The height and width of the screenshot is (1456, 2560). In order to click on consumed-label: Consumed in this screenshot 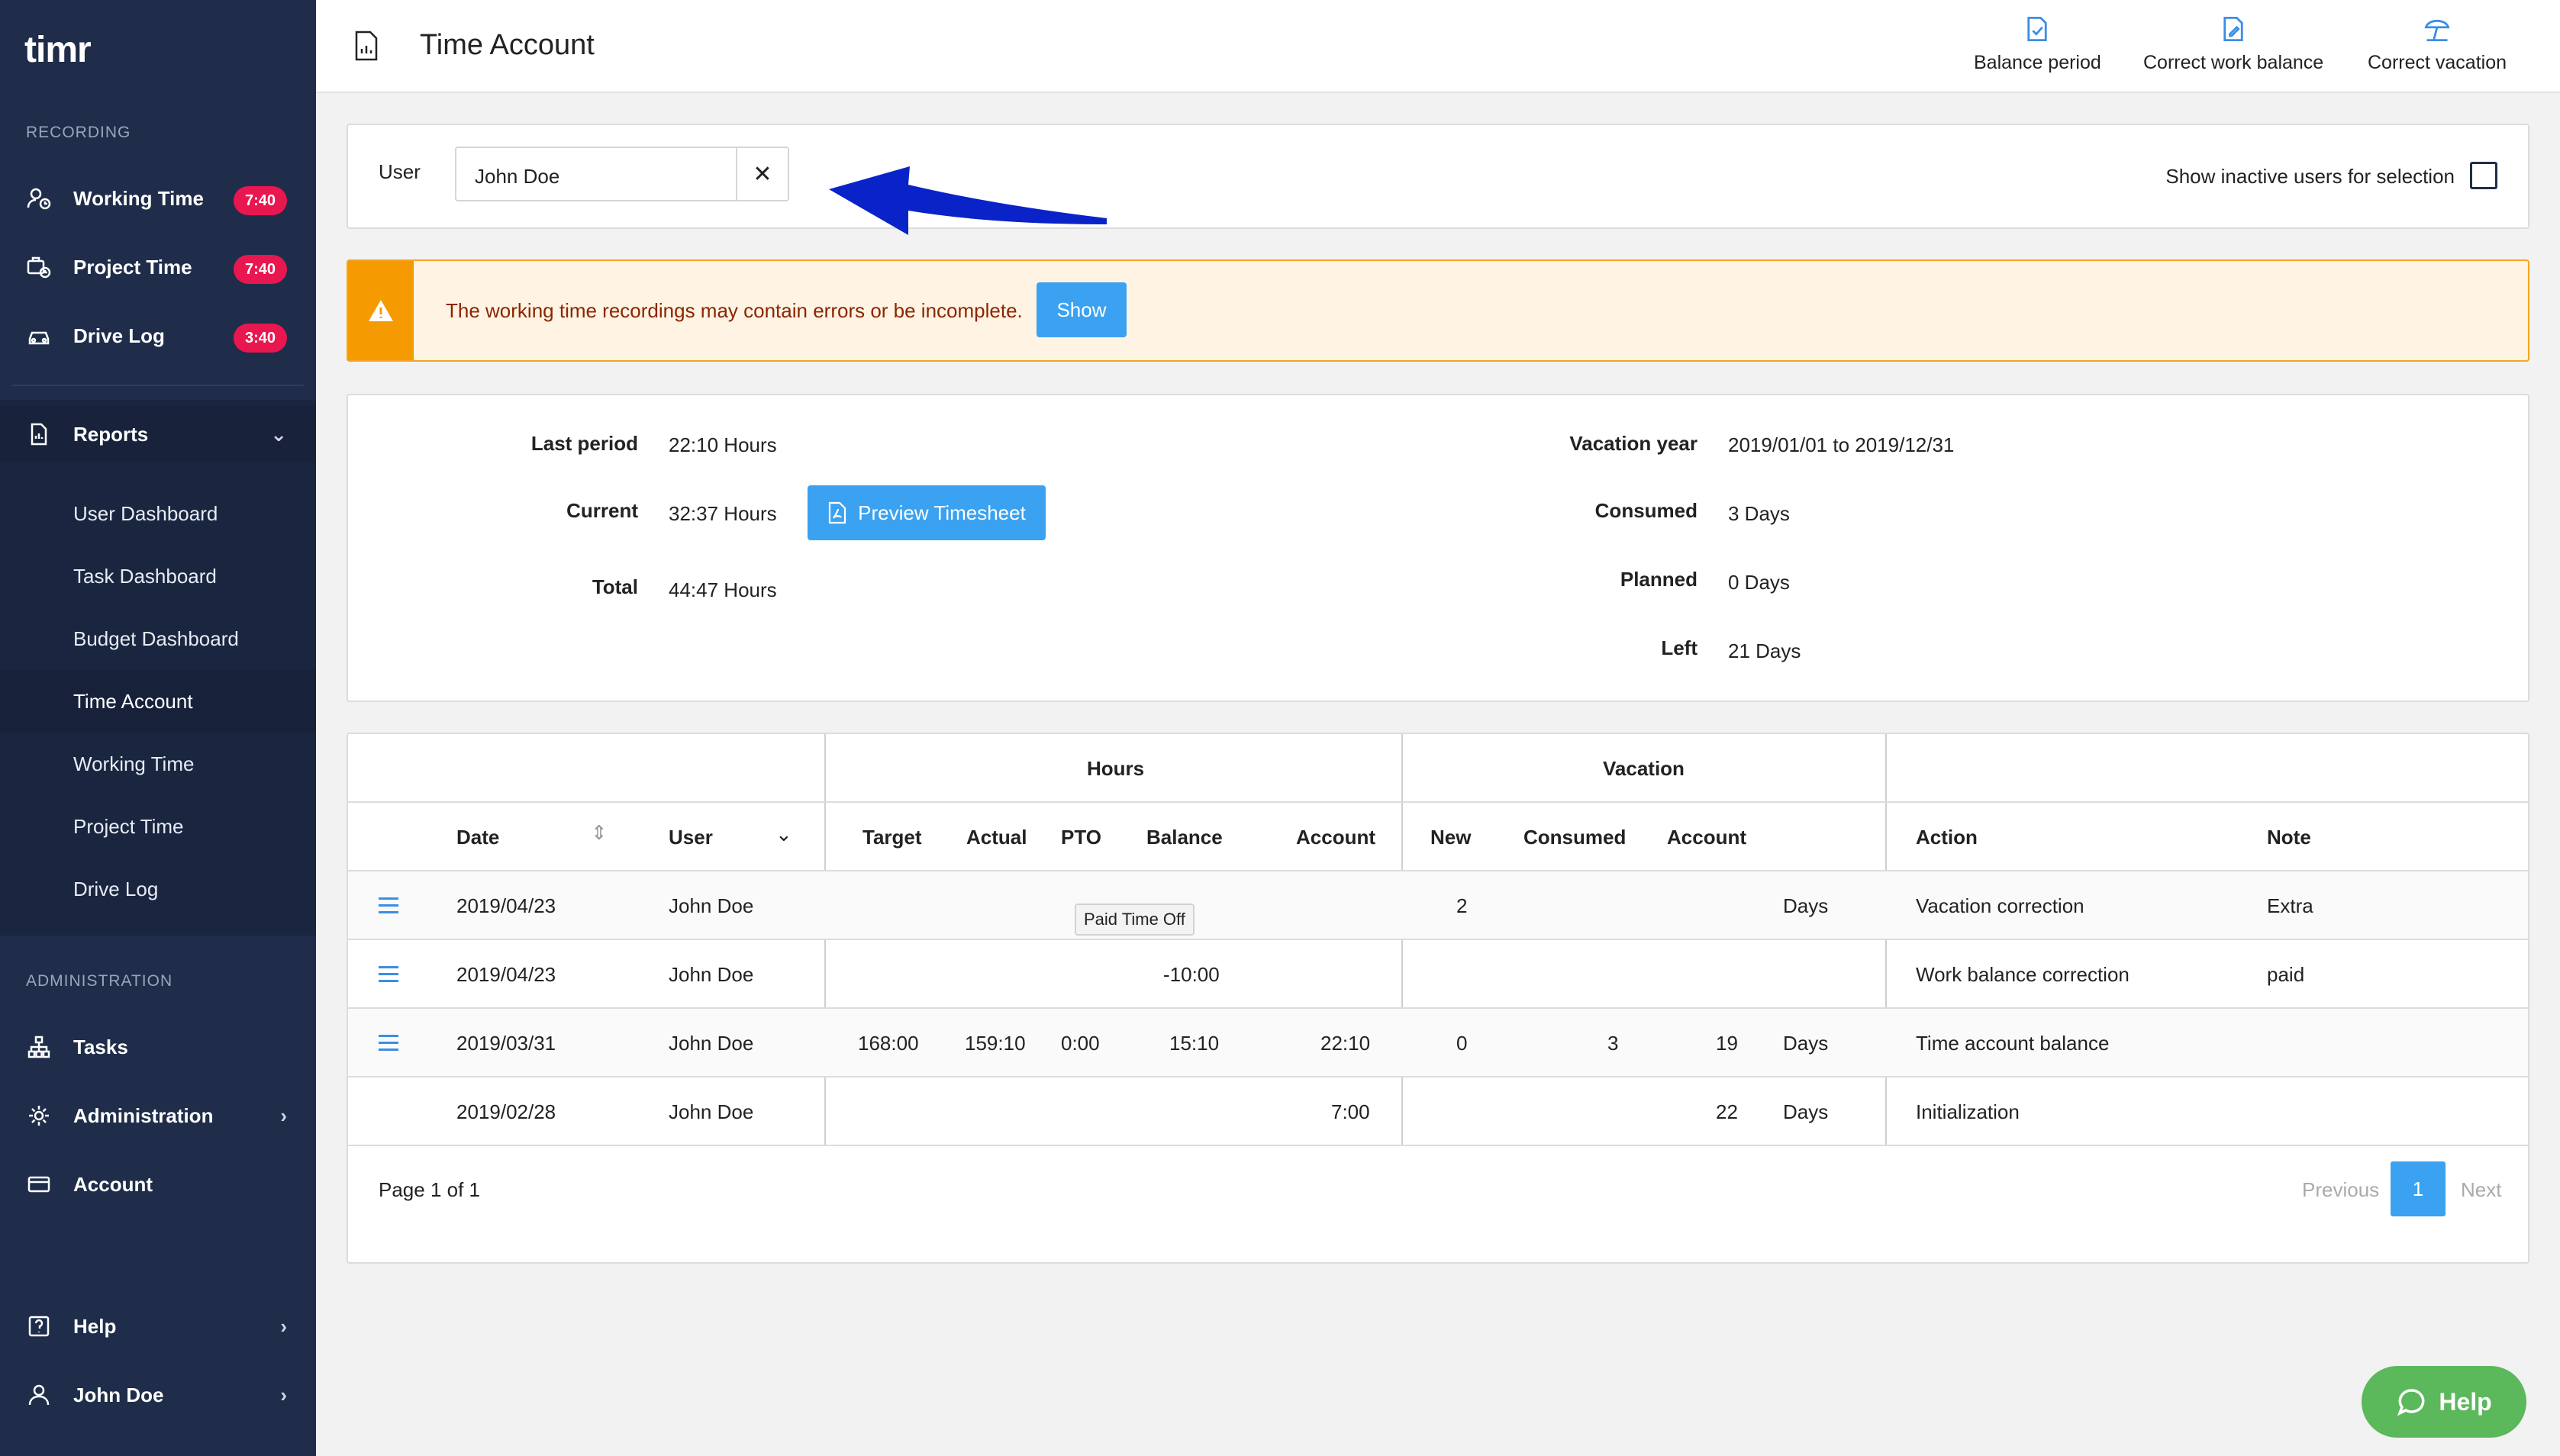, I will do `click(1646, 510)`.